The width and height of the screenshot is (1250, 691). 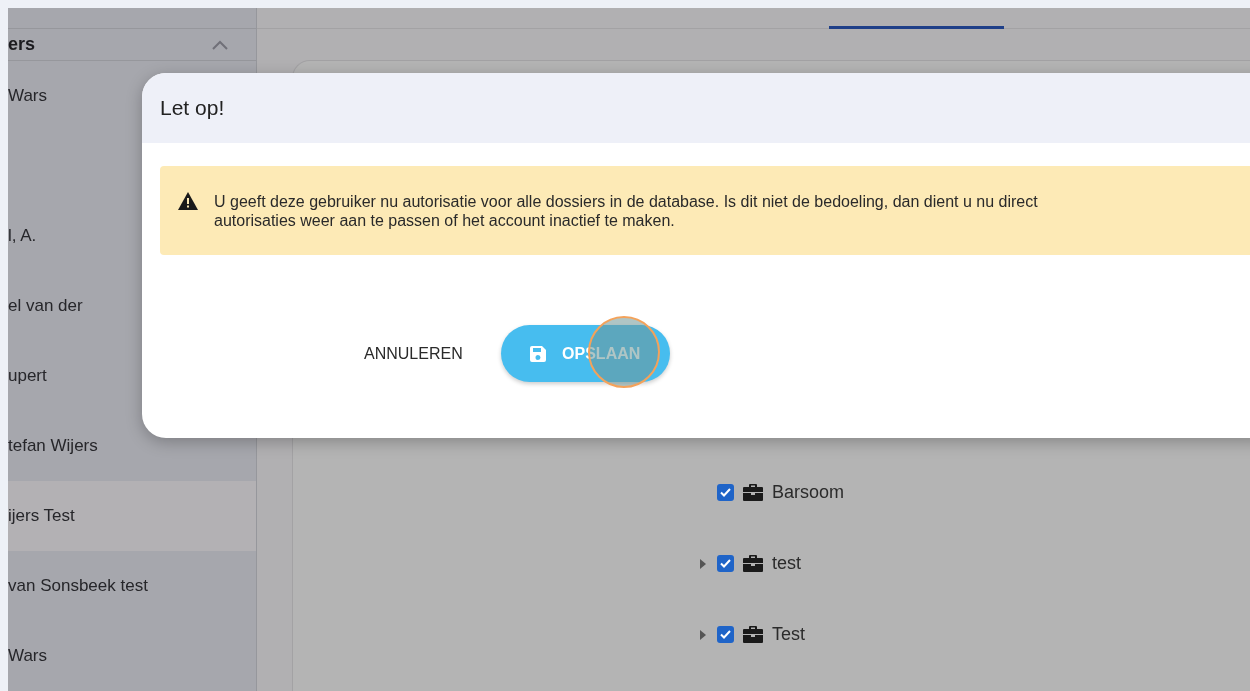 What do you see at coordinates (192, 108) in the screenshot?
I see `dialog-title: Let op!` at bounding box center [192, 108].